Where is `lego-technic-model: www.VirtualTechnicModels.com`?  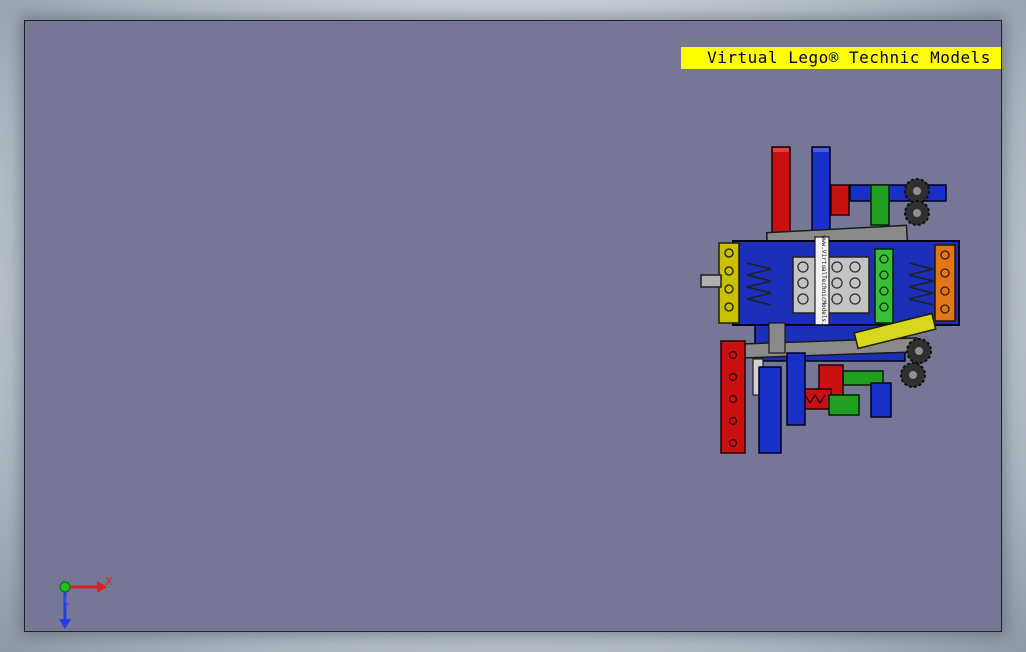 lego-technic-model: www.VirtualTechnicModels.com is located at coordinates (830, 301).